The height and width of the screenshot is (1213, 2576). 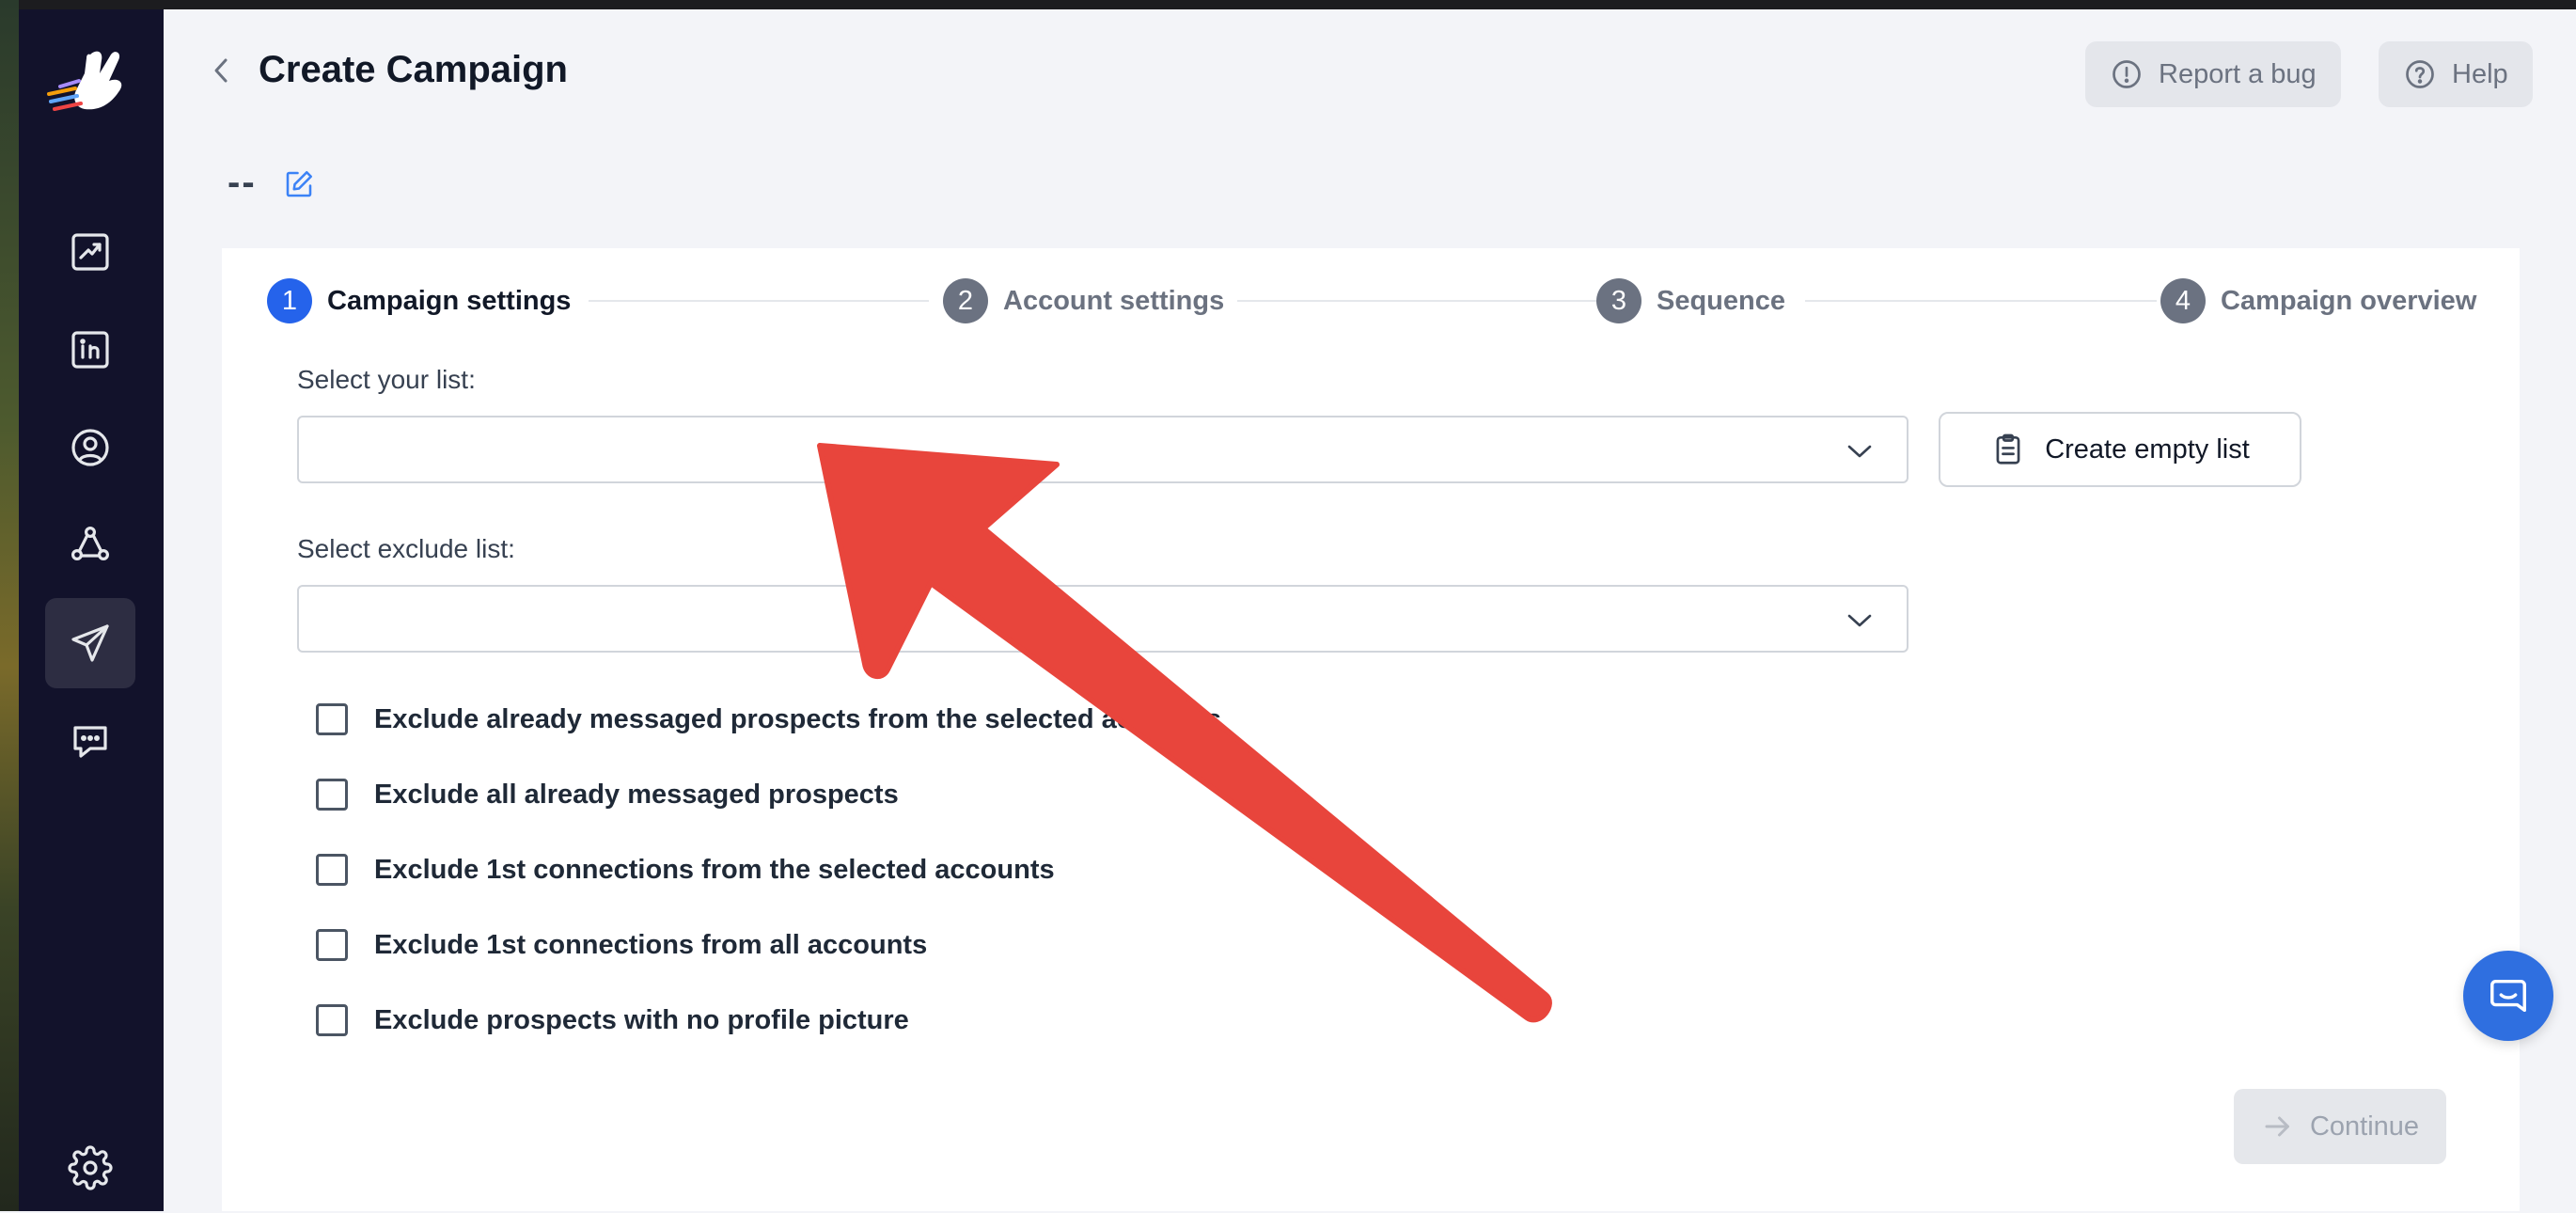 I want to click on select-list-label: Select your list:, so click(x=386, y=380).